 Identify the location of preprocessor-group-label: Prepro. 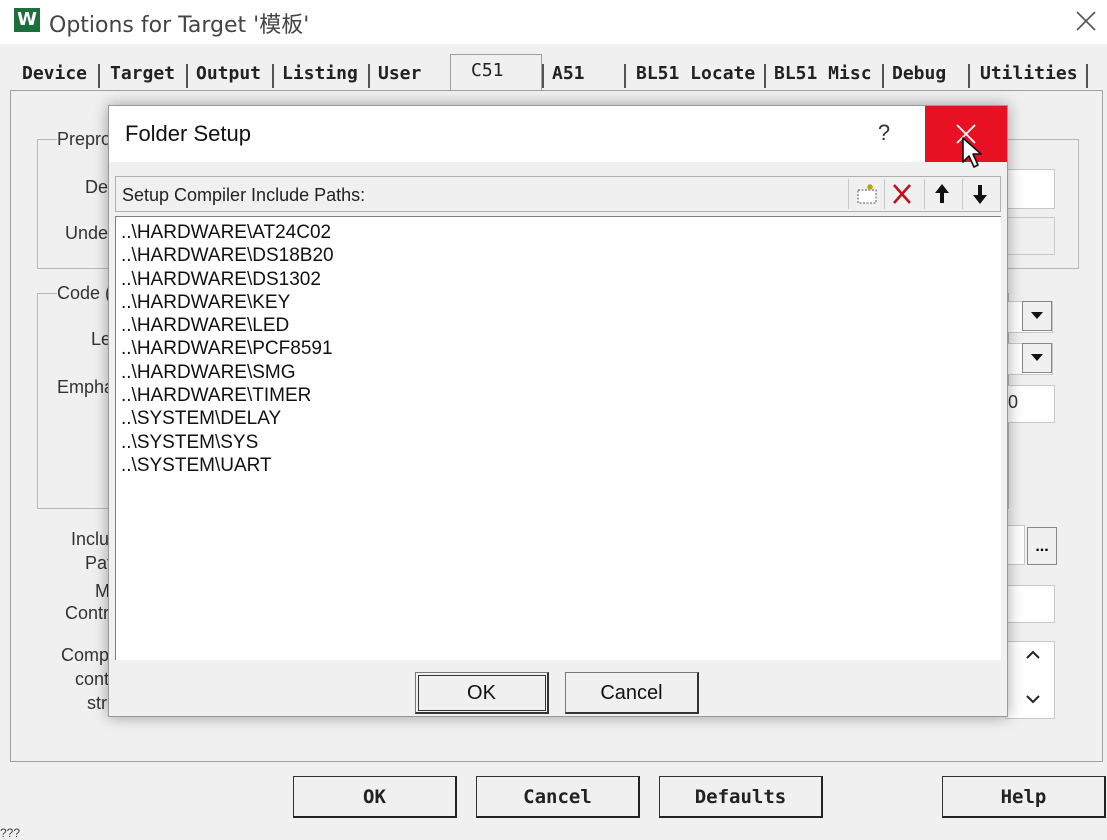
(86, 139).